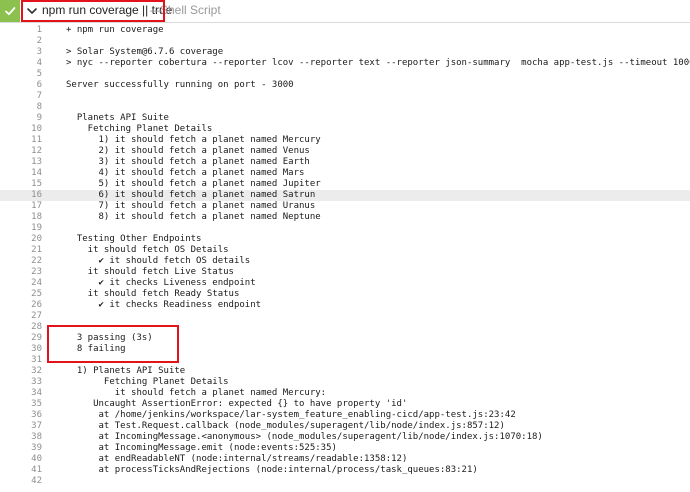 The image size is (690, 492). Describe the element at coordinates (345, 382) in the screenshot. I see `log-line: 33 Fetching Planet Details` at that location.